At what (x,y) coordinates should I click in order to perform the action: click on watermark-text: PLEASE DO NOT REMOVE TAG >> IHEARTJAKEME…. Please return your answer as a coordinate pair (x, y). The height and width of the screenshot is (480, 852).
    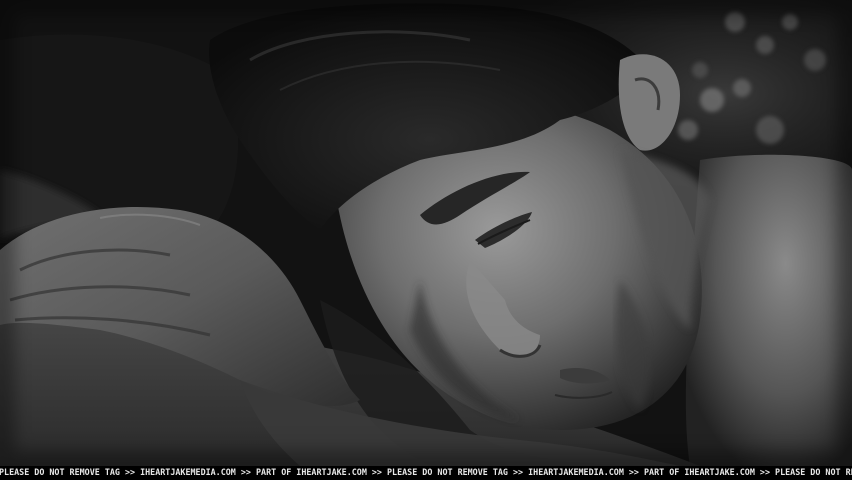
    Looking at the image, I should click on (426, 473).